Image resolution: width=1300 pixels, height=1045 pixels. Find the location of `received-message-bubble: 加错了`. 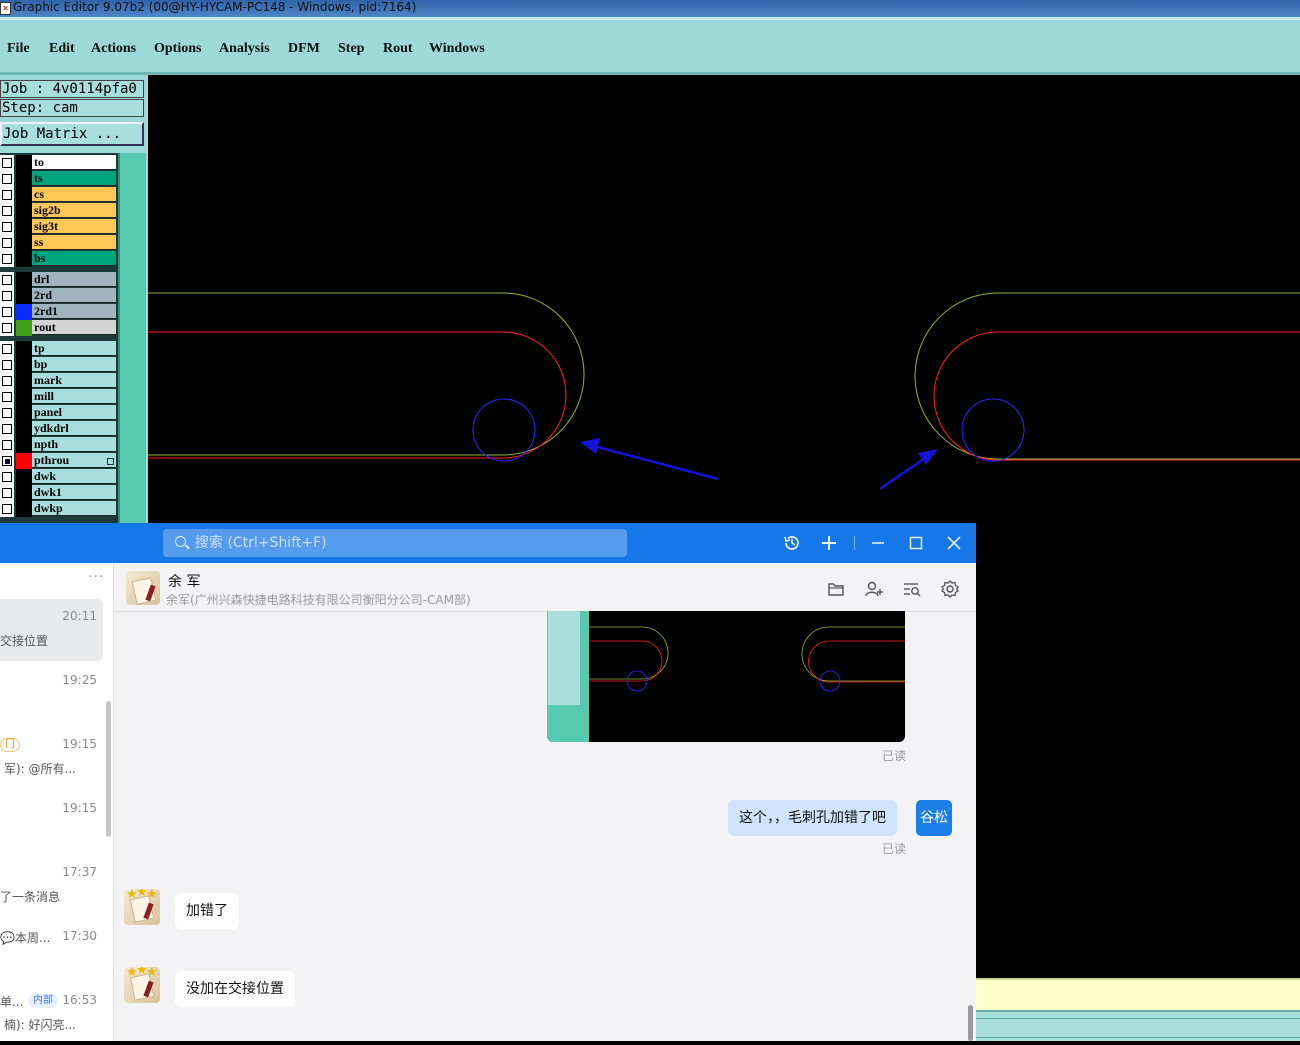

received-message-bubble: 加错了 is located at coordinates (207, 911).